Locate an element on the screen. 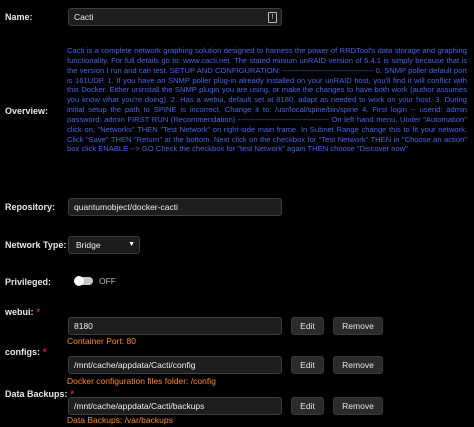 The image size is (474, 427). repository-input: quantumobject/docker-cacti is located at coordinates (175, 207).